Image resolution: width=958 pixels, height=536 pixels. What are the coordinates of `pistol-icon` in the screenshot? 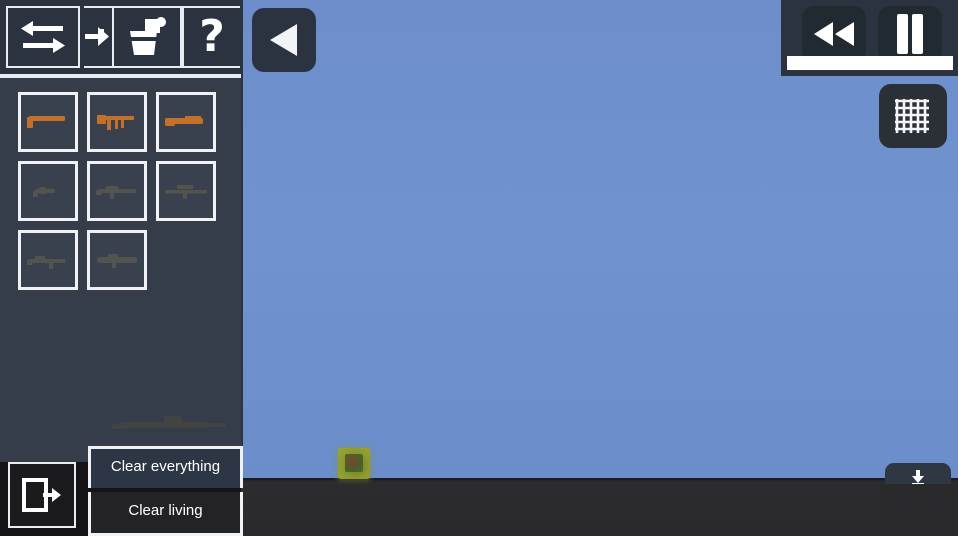 It's located at (46, 122).